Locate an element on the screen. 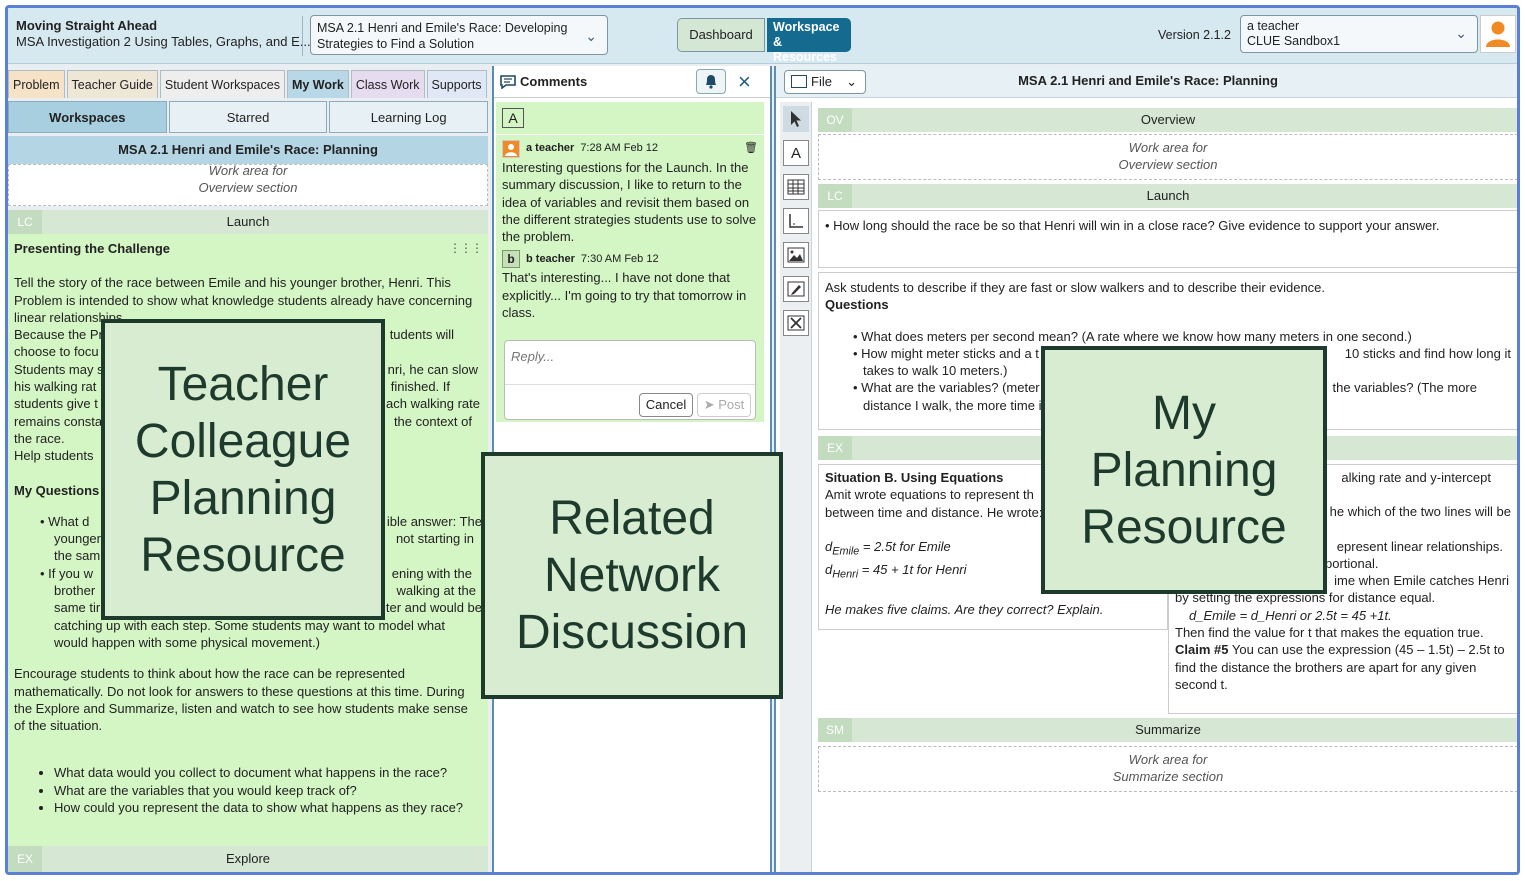  avatar-b: b is located at coordinates (511, 259).